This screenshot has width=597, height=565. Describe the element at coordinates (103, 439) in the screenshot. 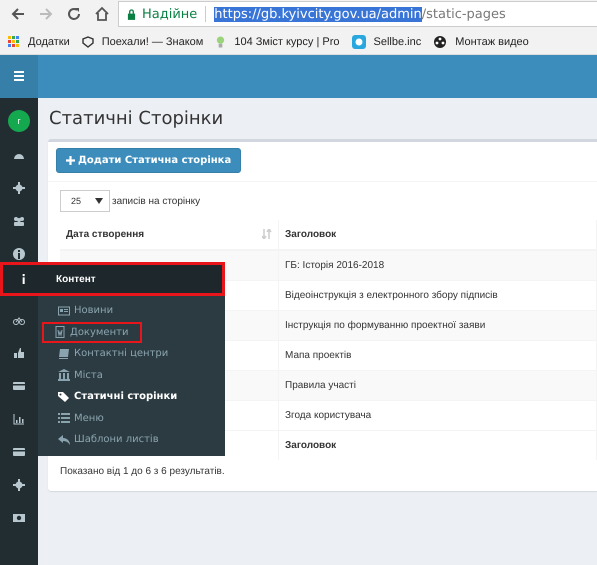

I see `submenu-item: Шаблони листів` at that location.